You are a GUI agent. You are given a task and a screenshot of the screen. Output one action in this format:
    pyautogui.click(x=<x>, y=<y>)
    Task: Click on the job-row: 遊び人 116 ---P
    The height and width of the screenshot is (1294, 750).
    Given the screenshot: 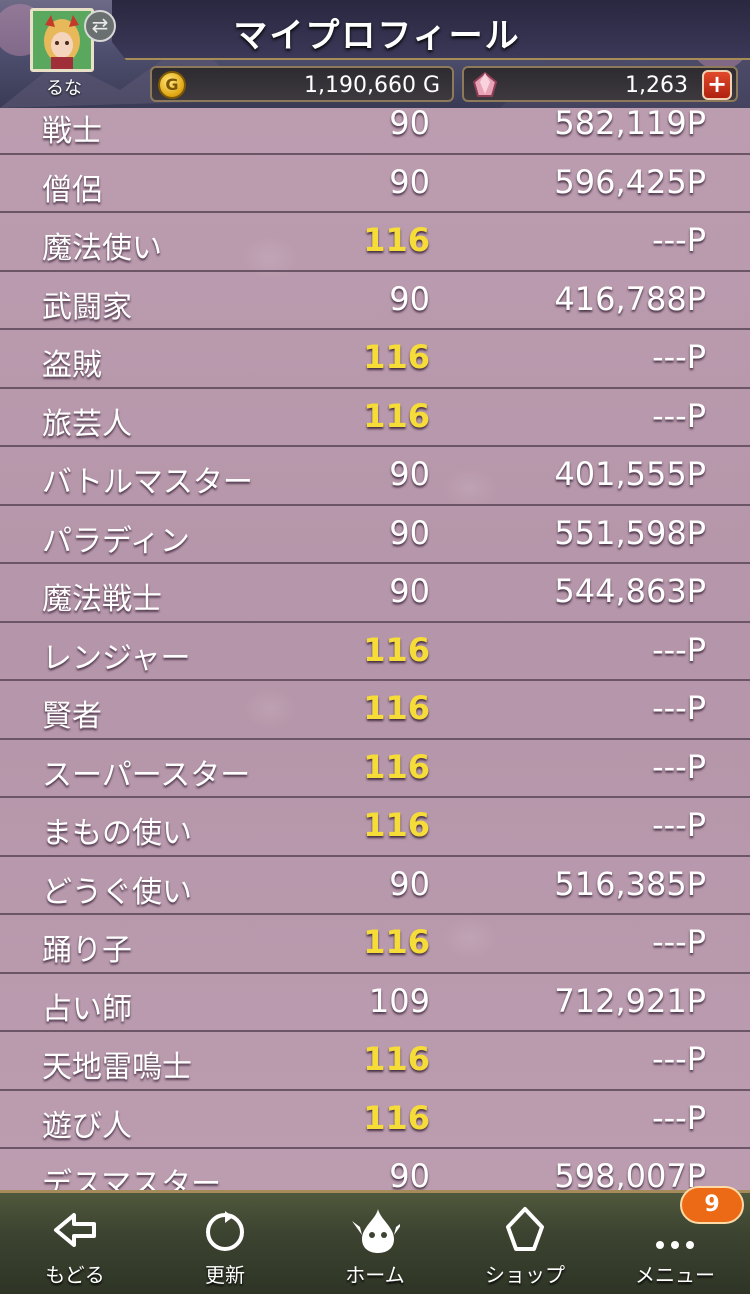 What is the action you would take?
    pyautogui.click(x=375, y=1120)
    